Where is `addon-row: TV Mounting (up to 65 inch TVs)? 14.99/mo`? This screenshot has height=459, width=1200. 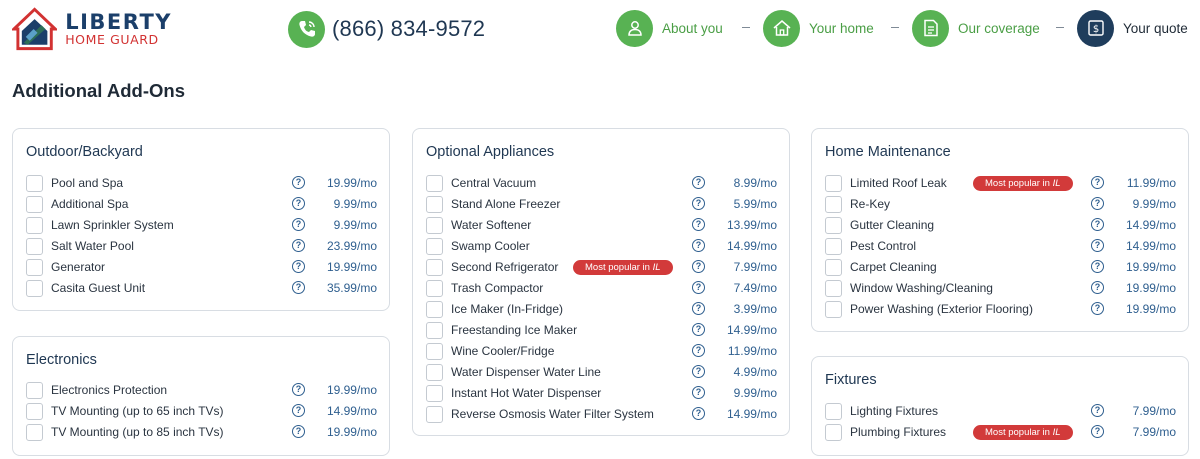 addon-row: TV Mounting (up to 65 inch TVs)? 14.99/mo is located at coordinates (201, 412).